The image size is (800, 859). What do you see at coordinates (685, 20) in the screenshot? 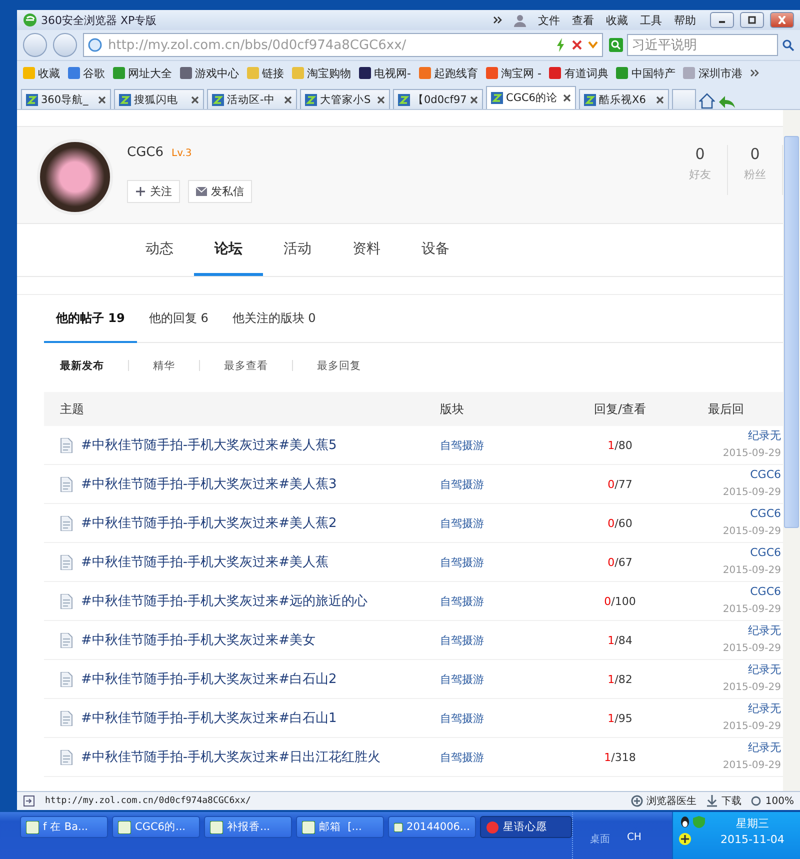
I see `menu-item: 帮助` at bounding box center [685, 20].